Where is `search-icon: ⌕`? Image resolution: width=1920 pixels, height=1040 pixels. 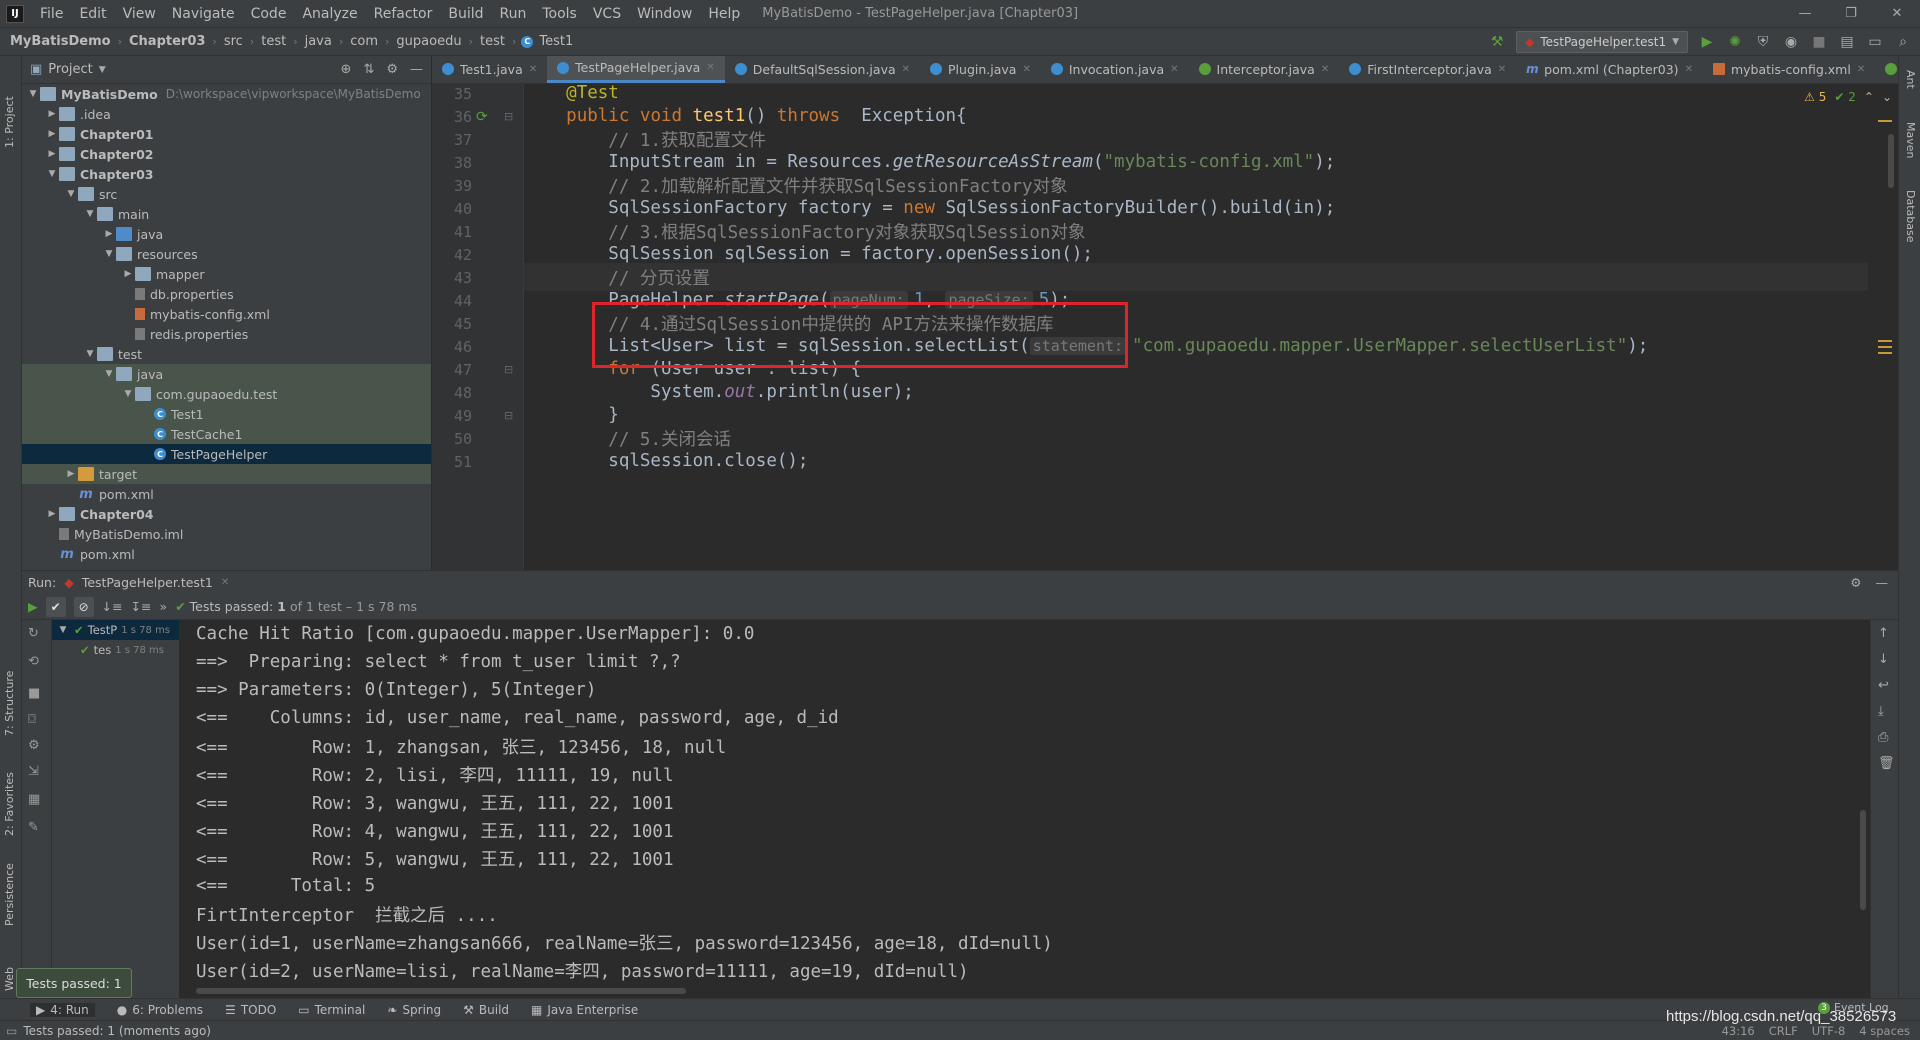
search-icon: ⌕ is located at coordinates (1903, 42).